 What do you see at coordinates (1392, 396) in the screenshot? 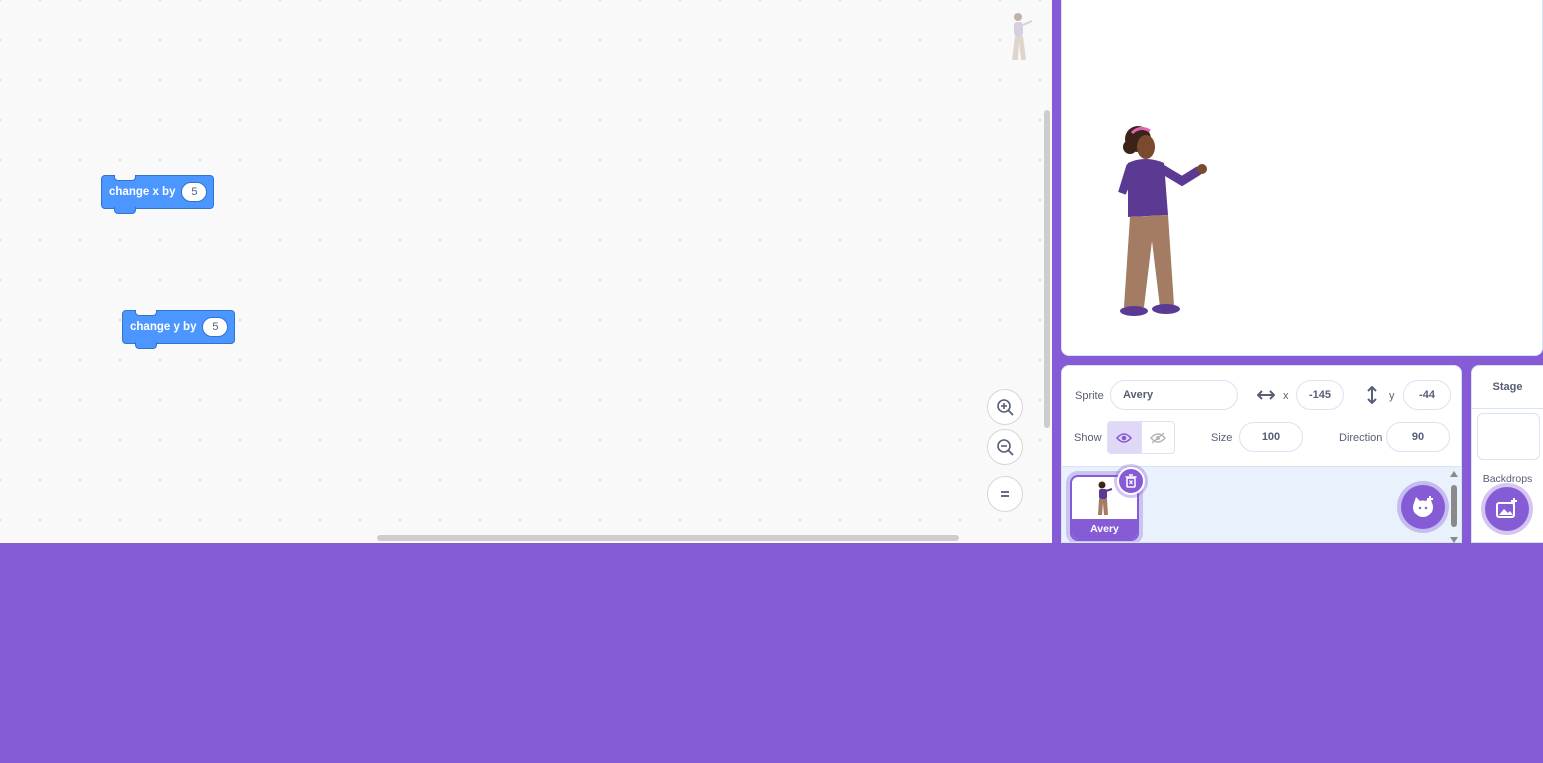
I see `y-label: y` at bounding box center [1392, 396].